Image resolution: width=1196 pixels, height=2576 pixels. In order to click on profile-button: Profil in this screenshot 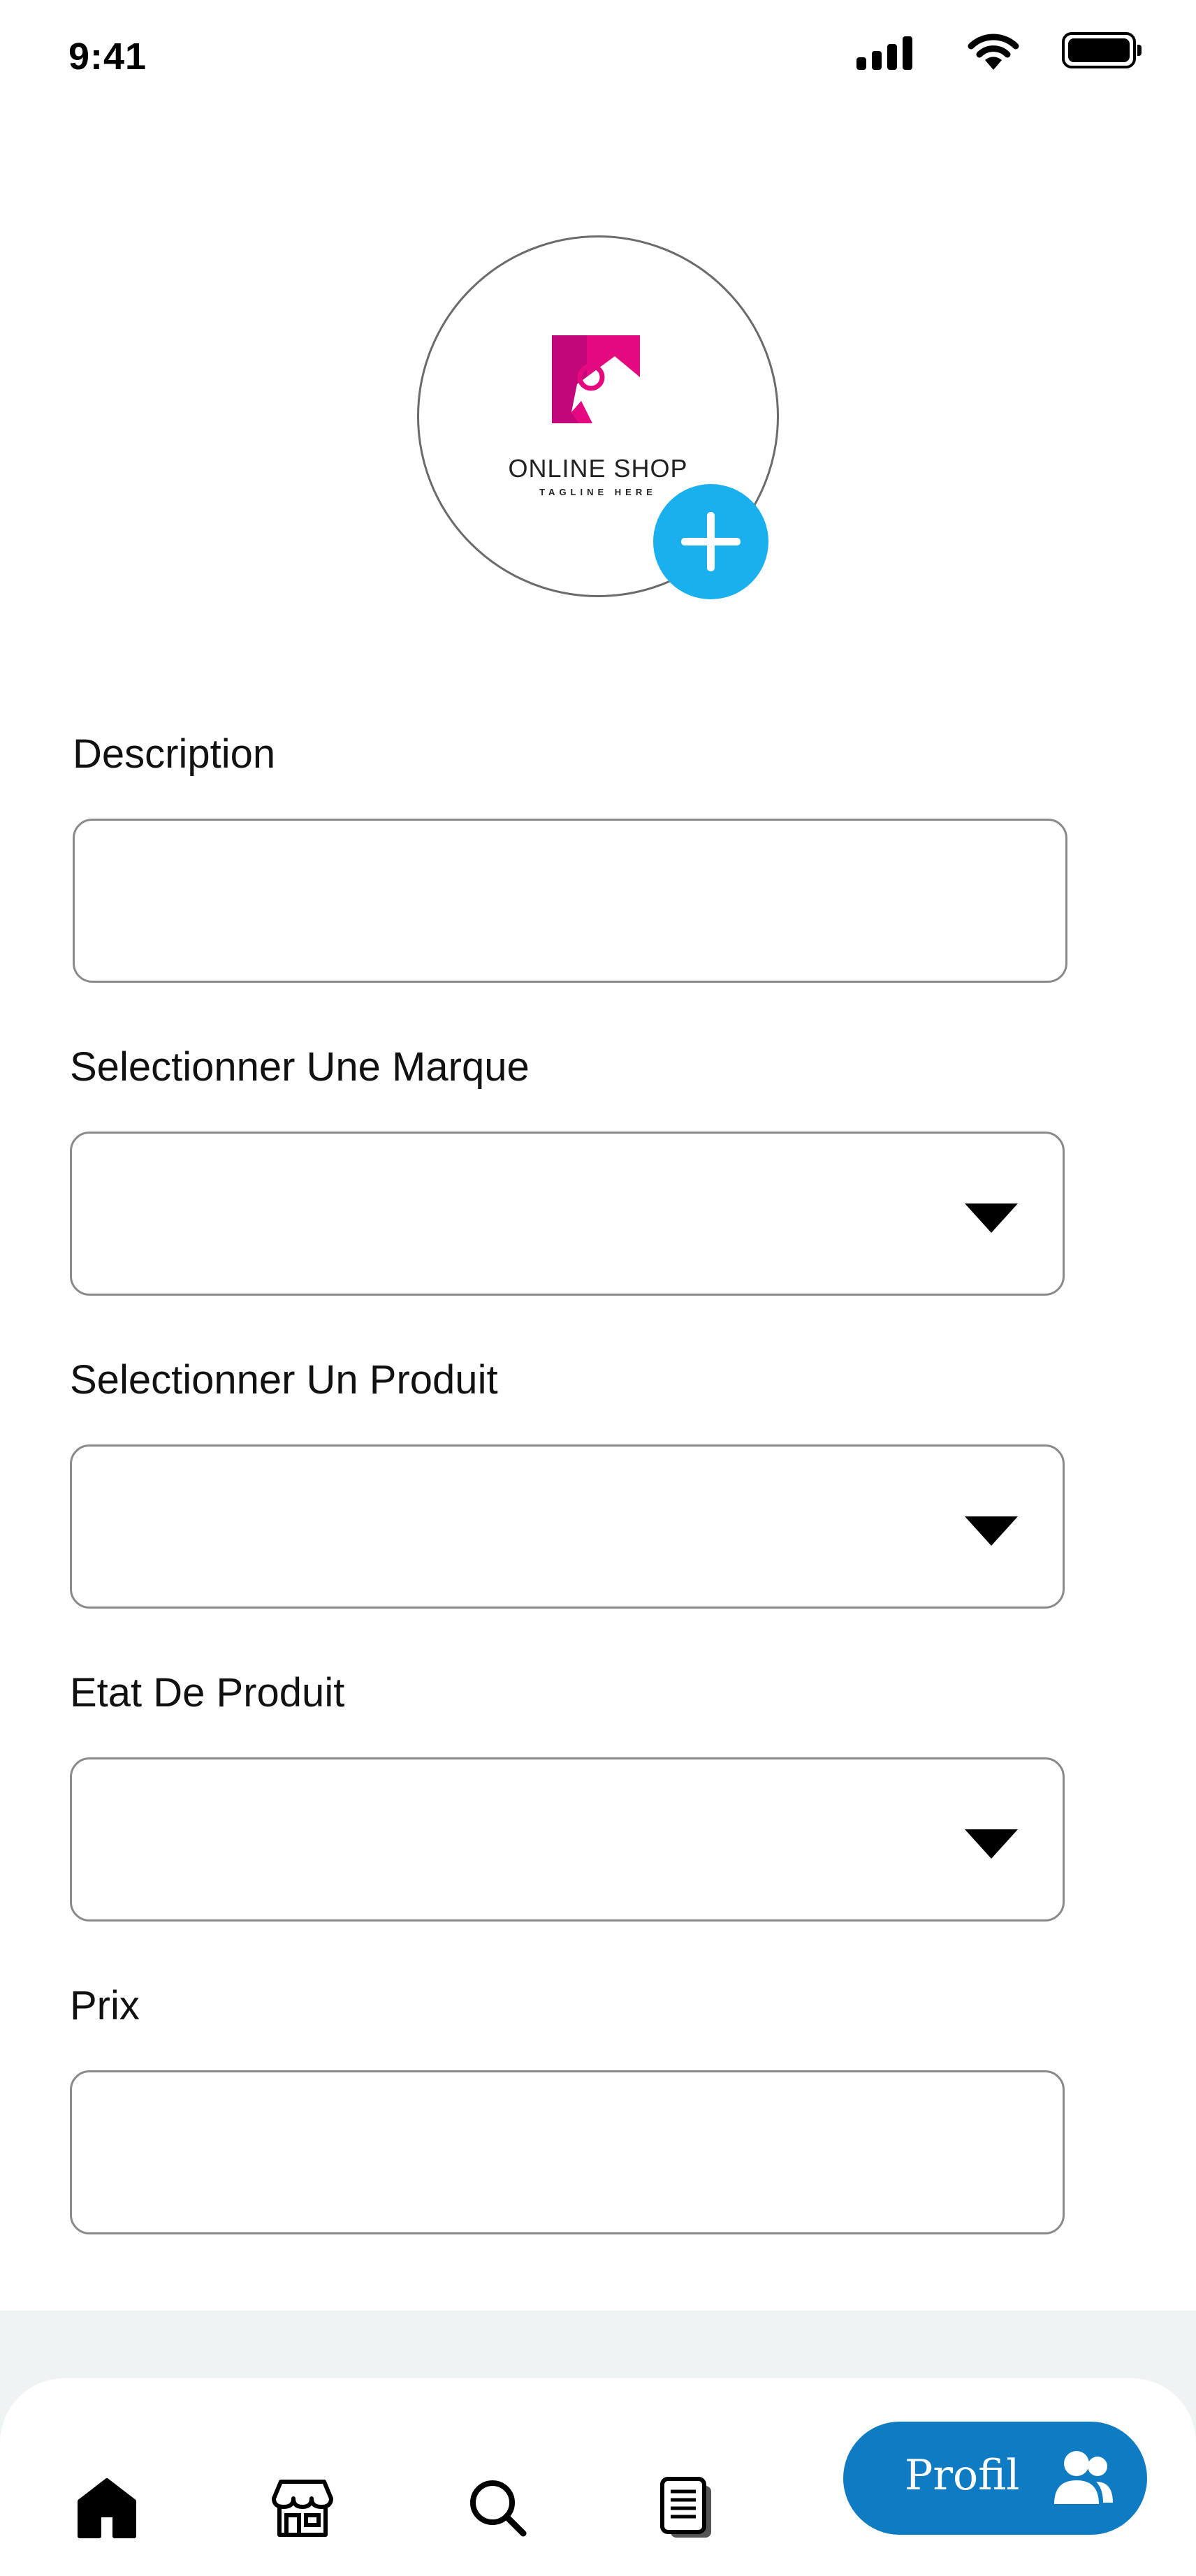, I will do `click(995, 2478)`.